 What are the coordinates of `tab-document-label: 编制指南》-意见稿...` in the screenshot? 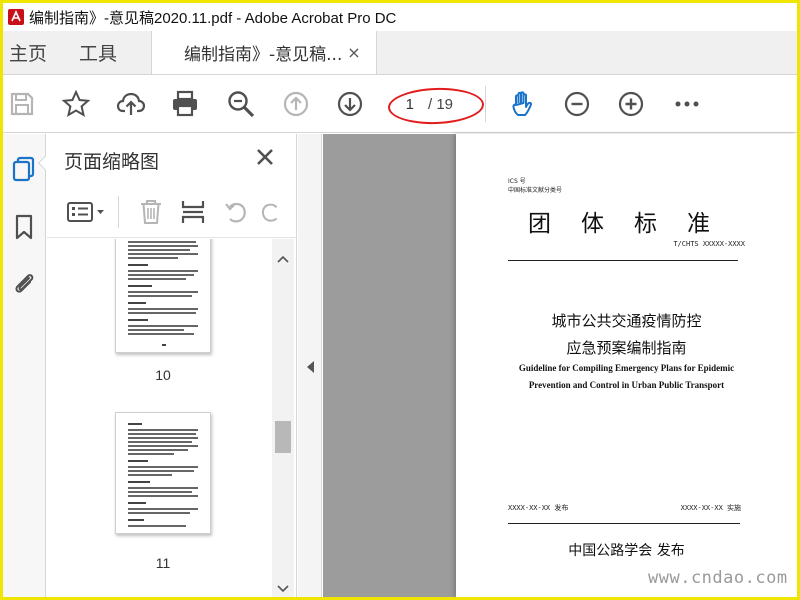 It's located at (263, 55).